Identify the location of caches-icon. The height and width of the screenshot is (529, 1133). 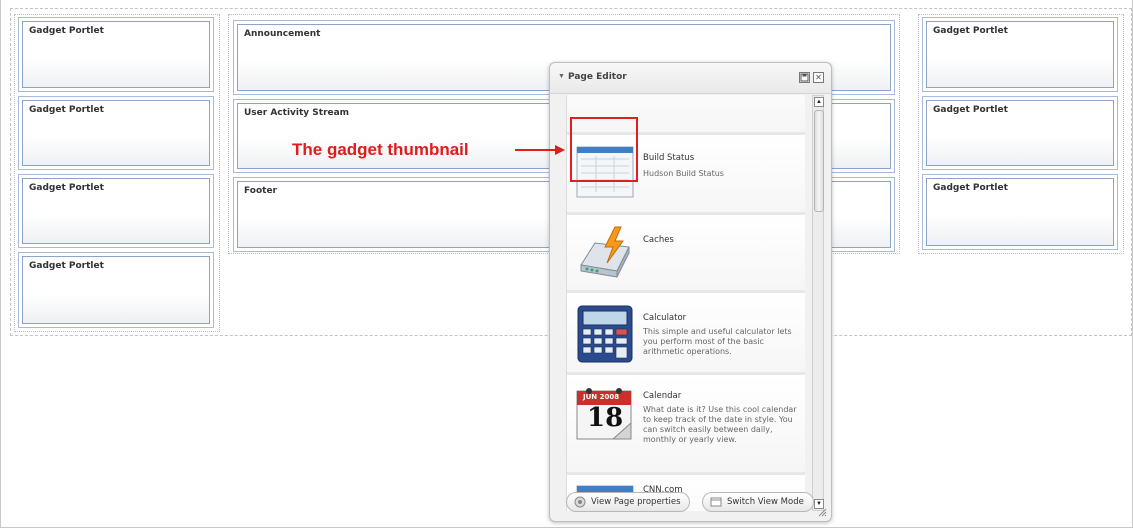
(605, 253).